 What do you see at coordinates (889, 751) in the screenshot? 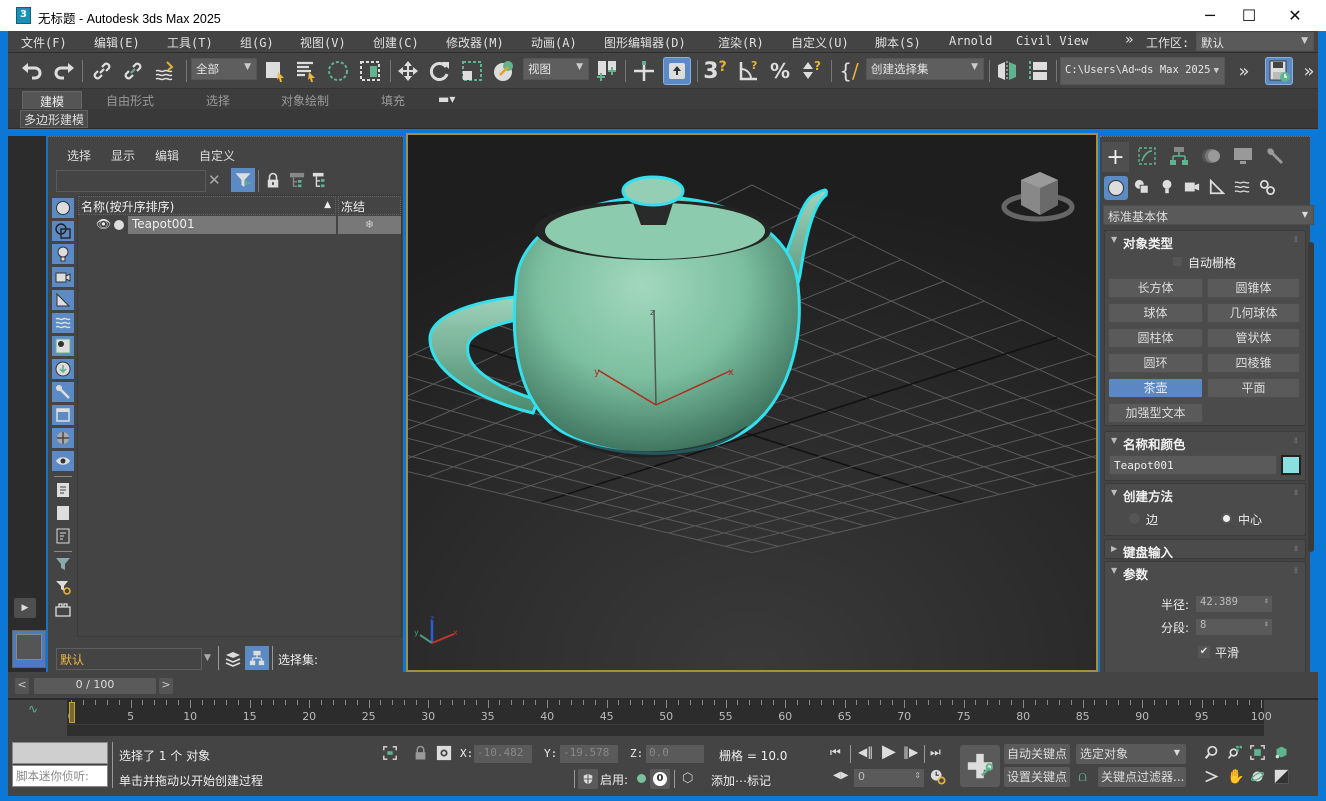
I see `play-button: ▶` at bounding box center [889, 751].